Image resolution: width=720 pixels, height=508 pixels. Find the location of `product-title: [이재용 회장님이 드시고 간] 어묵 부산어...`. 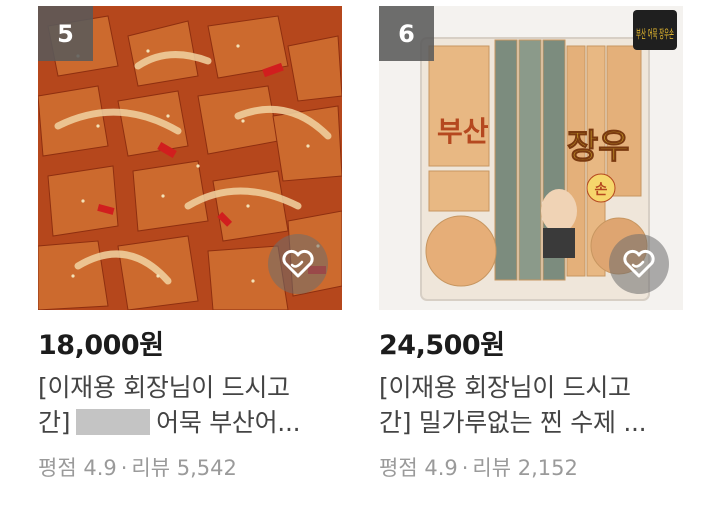

product-title: [이재용 회장님이 드시고 간] 어묵 부산어... is located at coordinates (190, 405).